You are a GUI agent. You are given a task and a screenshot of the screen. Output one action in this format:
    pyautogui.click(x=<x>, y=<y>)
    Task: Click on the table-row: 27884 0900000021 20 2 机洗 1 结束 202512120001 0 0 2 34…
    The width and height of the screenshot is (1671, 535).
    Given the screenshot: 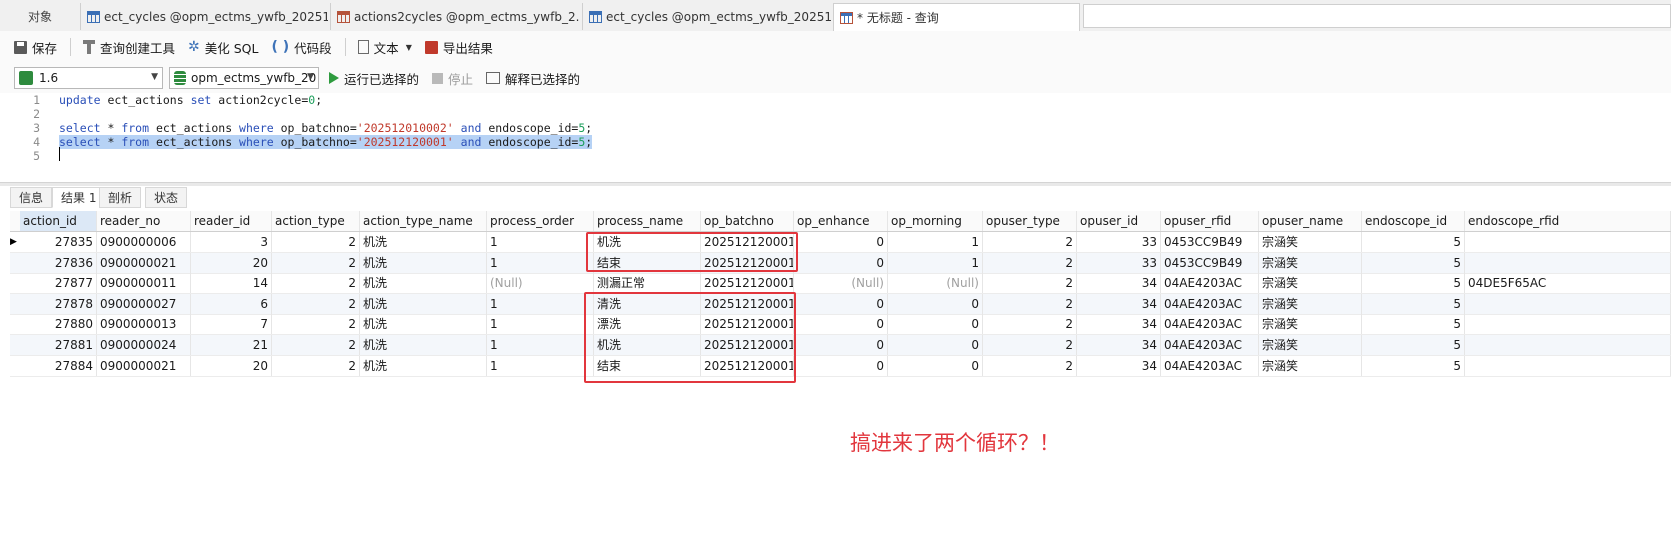 What is the action you would take?
    pyautogui.click(x=840, y=366)
    